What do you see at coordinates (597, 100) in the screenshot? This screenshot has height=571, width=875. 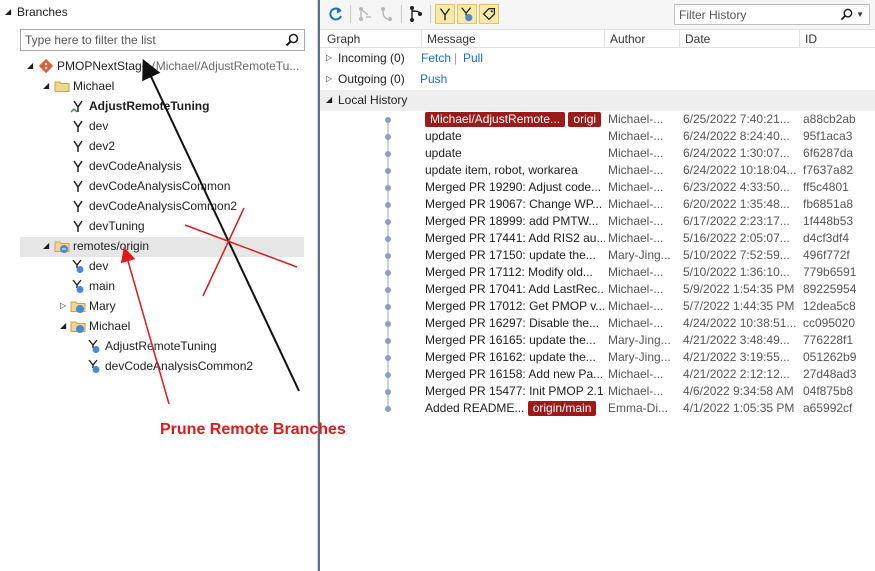 I see `local-history-section: ◢ Local History` at bounding box center [597, 100].